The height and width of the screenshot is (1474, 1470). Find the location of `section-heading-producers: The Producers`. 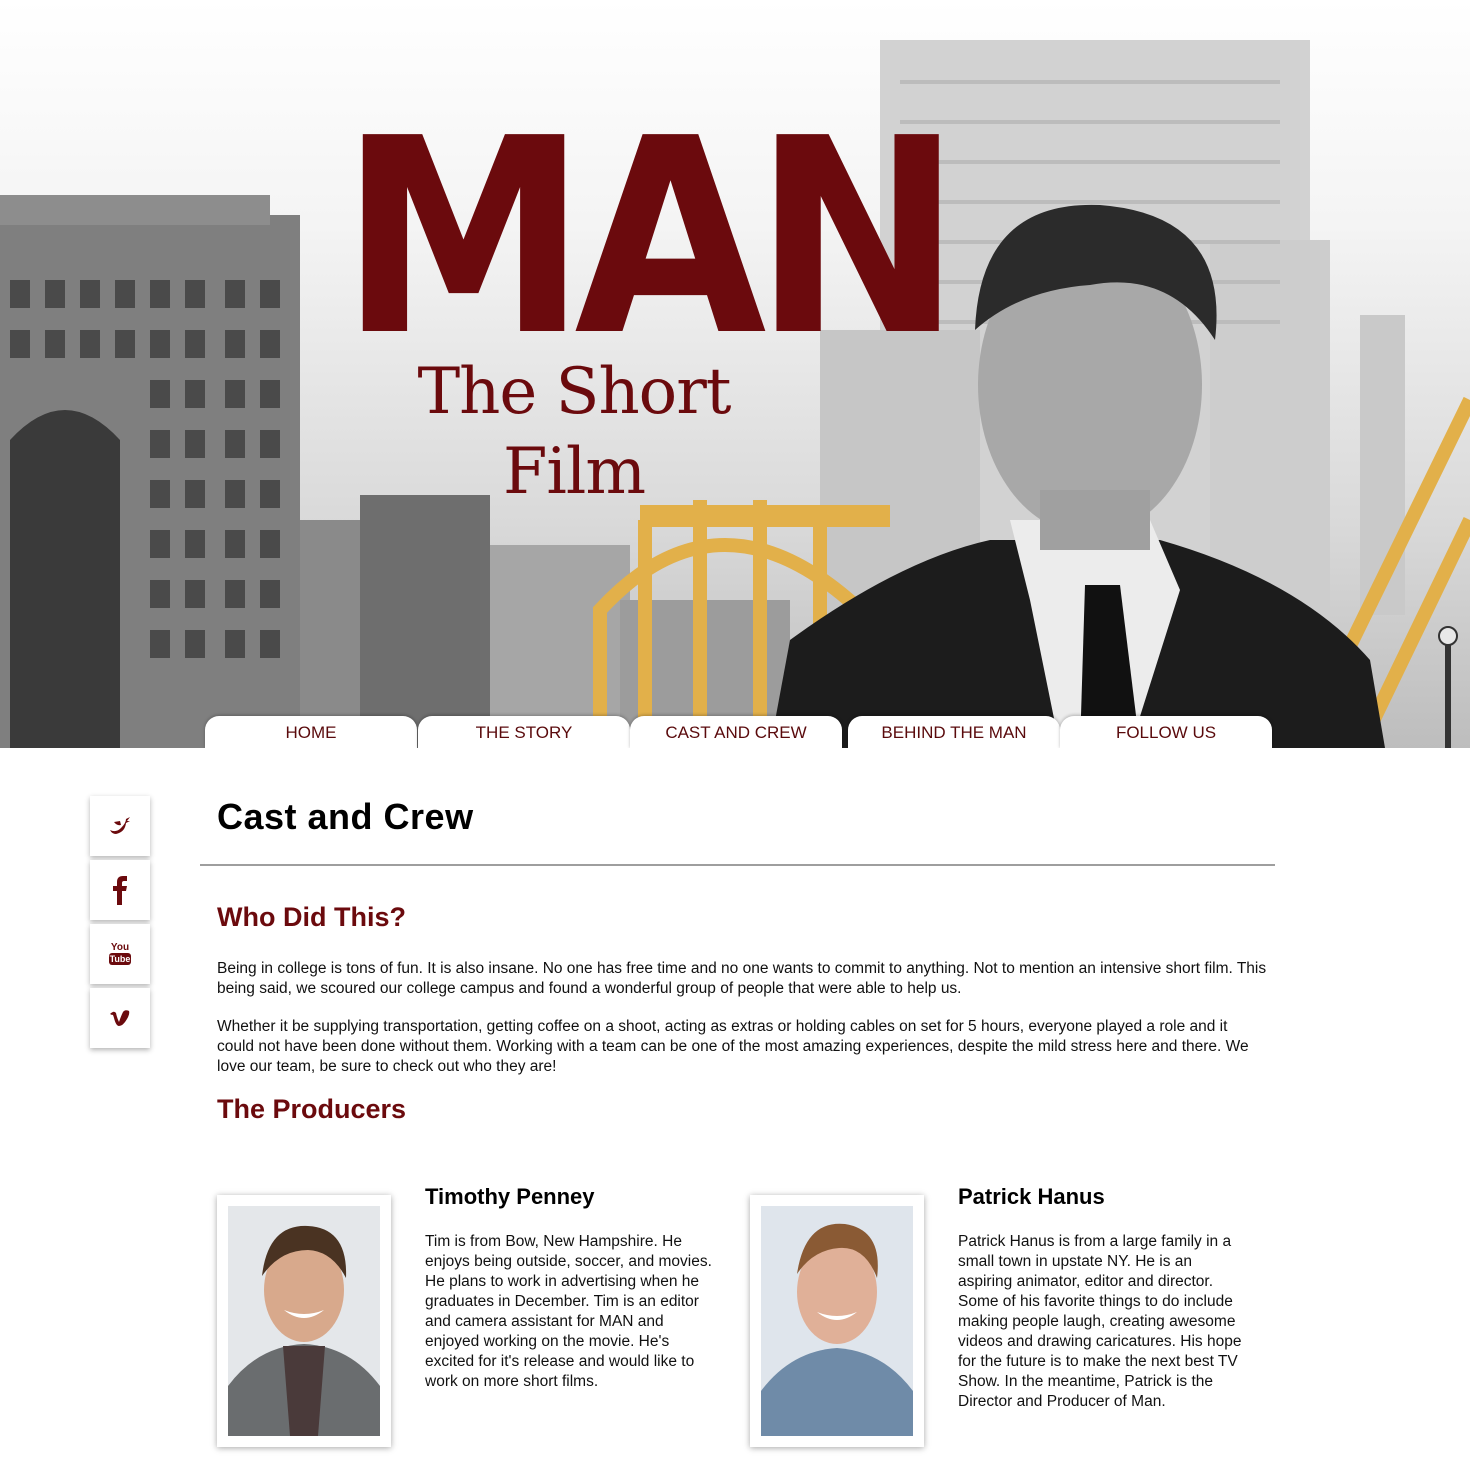

section-heading-producers: The Producers is located at coordinates (312, 1109).